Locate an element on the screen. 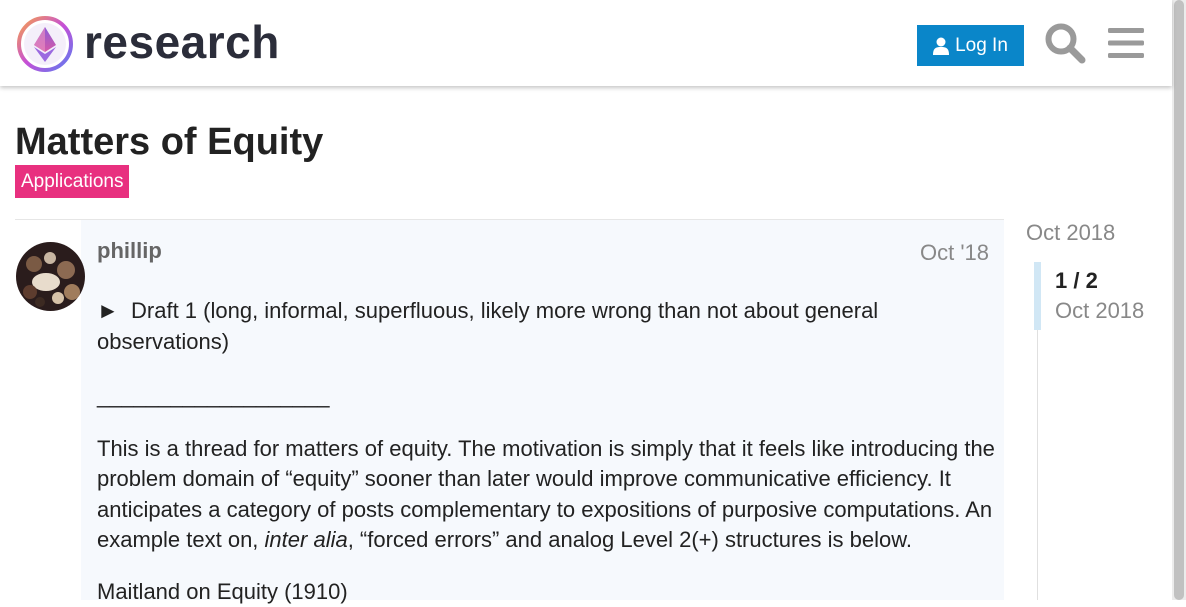 The width and height of the screenshot is (1186, 607). avatar-image is located at coordinates (50, 276).